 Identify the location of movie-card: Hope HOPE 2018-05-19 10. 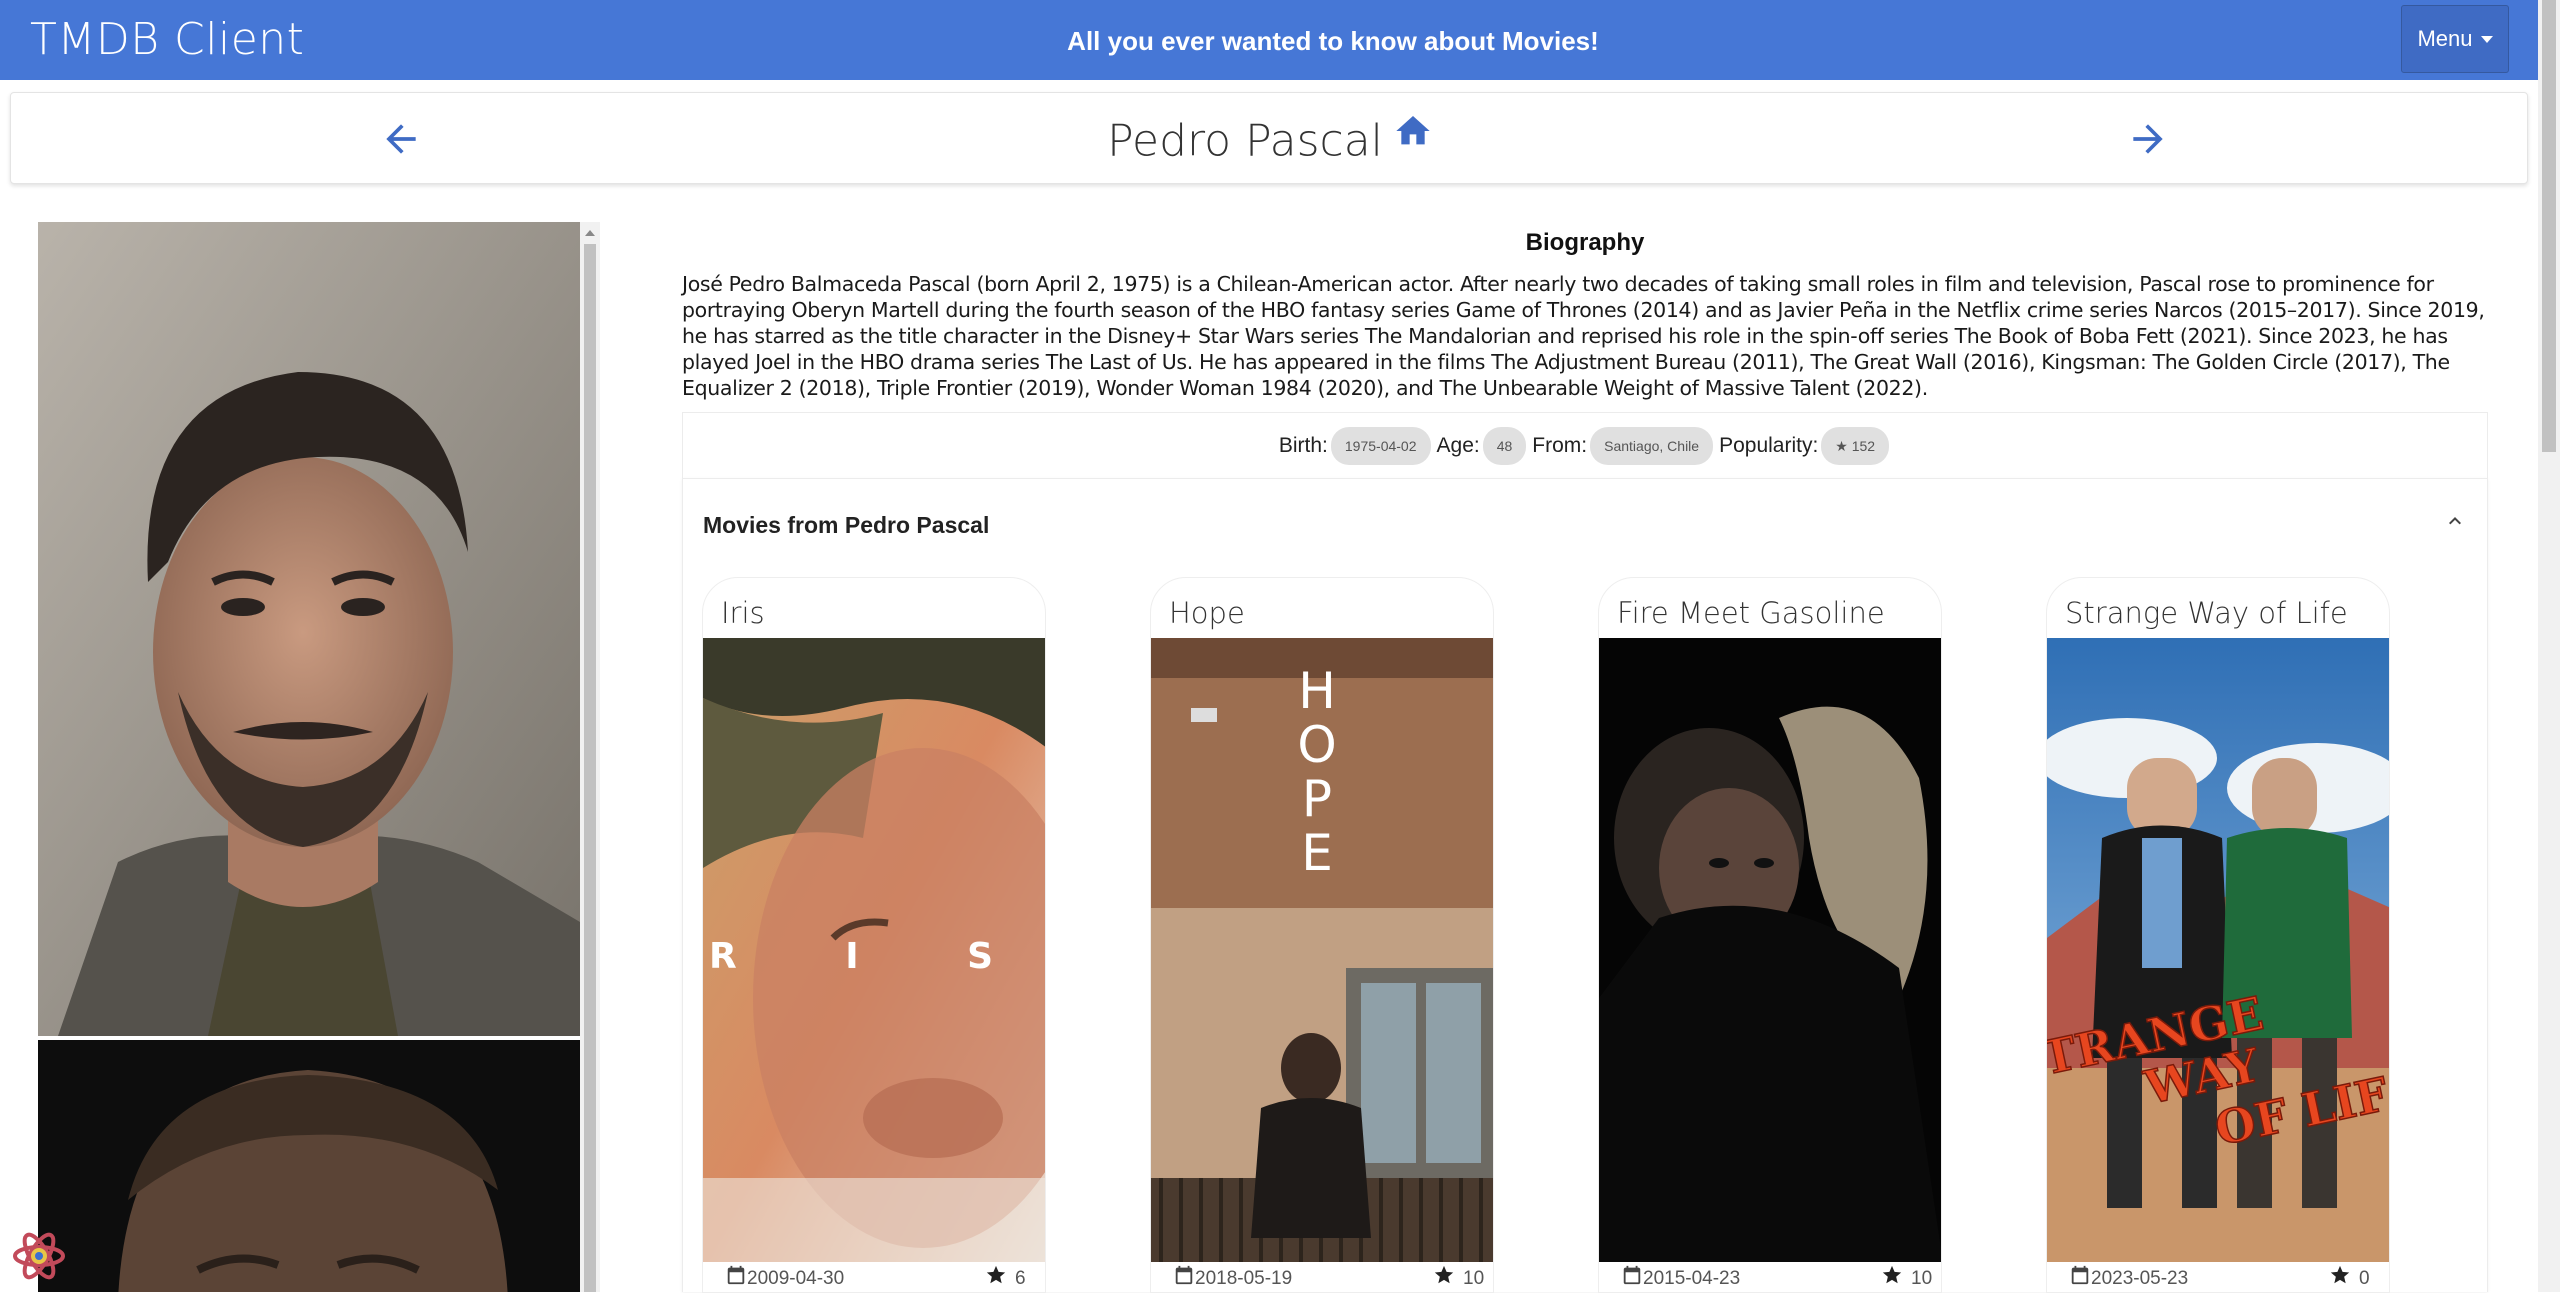
(1322, 935).